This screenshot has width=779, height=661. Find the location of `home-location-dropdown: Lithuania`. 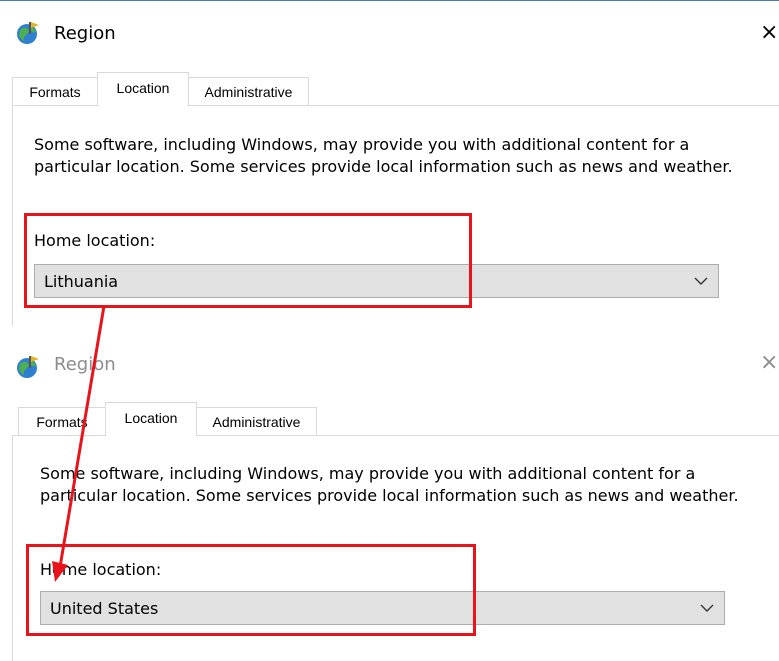

home-location-dropdown: Lithuania is located at coordinates (376, 281).